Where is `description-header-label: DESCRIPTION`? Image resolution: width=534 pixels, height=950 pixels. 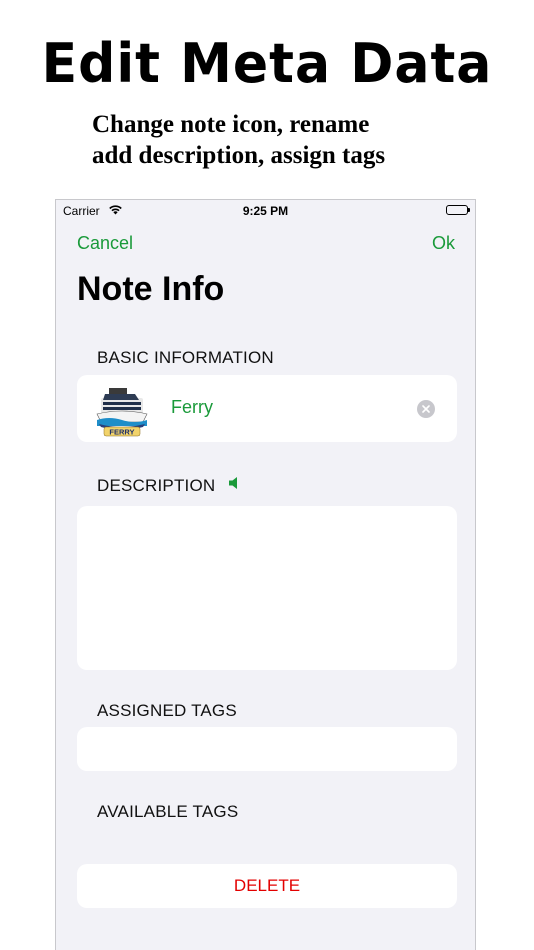
description-header-label: DESCRIPTION is located at coordinates (156, 485).